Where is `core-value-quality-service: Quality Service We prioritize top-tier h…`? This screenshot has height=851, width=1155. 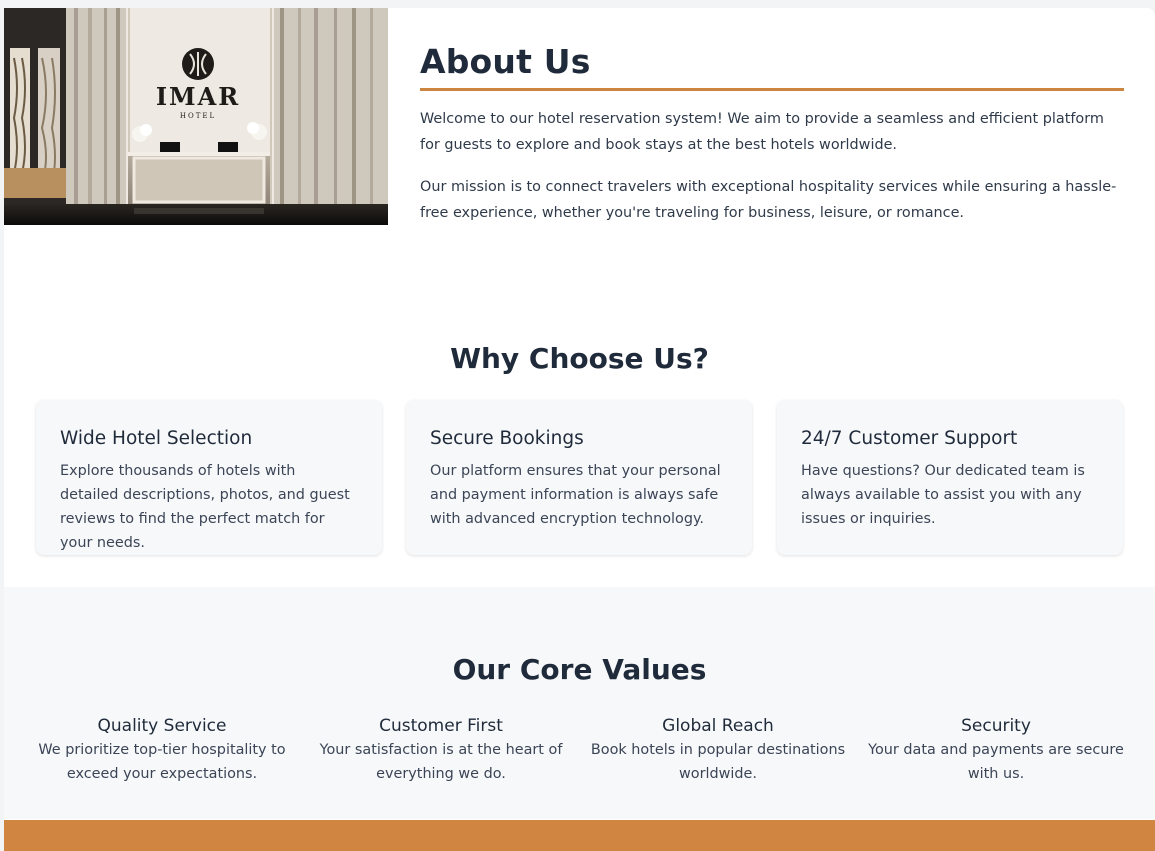 core-value-quality-service: Quality Service We prioritize top-tier h… is located at coordinates (162, 750).